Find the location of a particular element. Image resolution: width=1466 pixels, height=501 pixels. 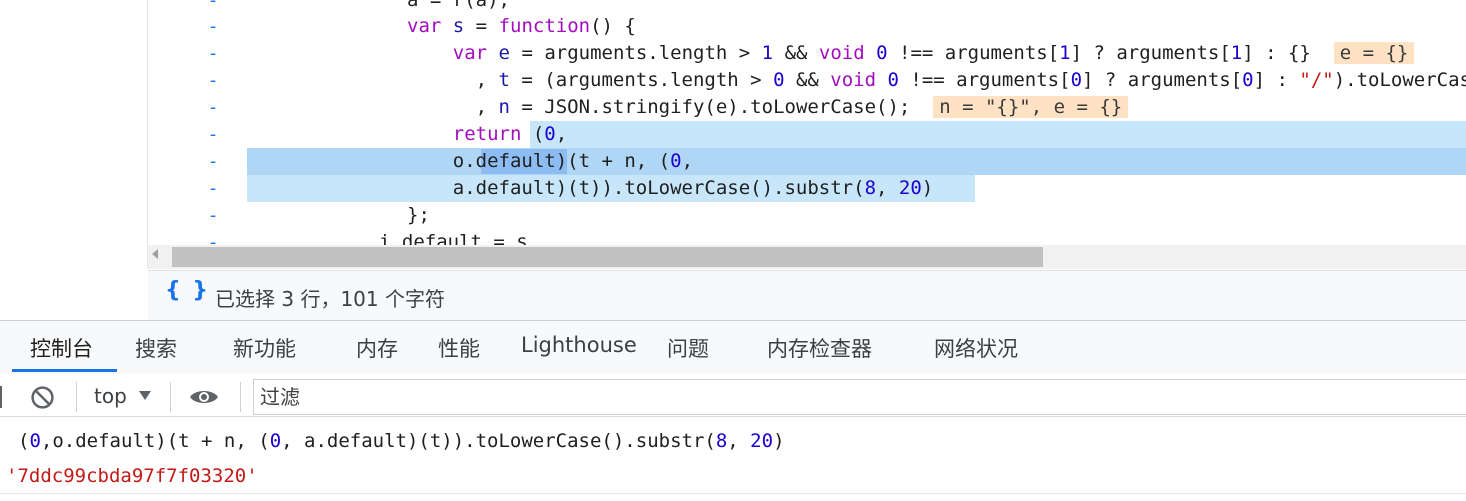

code-token: a.default)(t)).toLowerCase().substr( is located at coordinates (636, 188).